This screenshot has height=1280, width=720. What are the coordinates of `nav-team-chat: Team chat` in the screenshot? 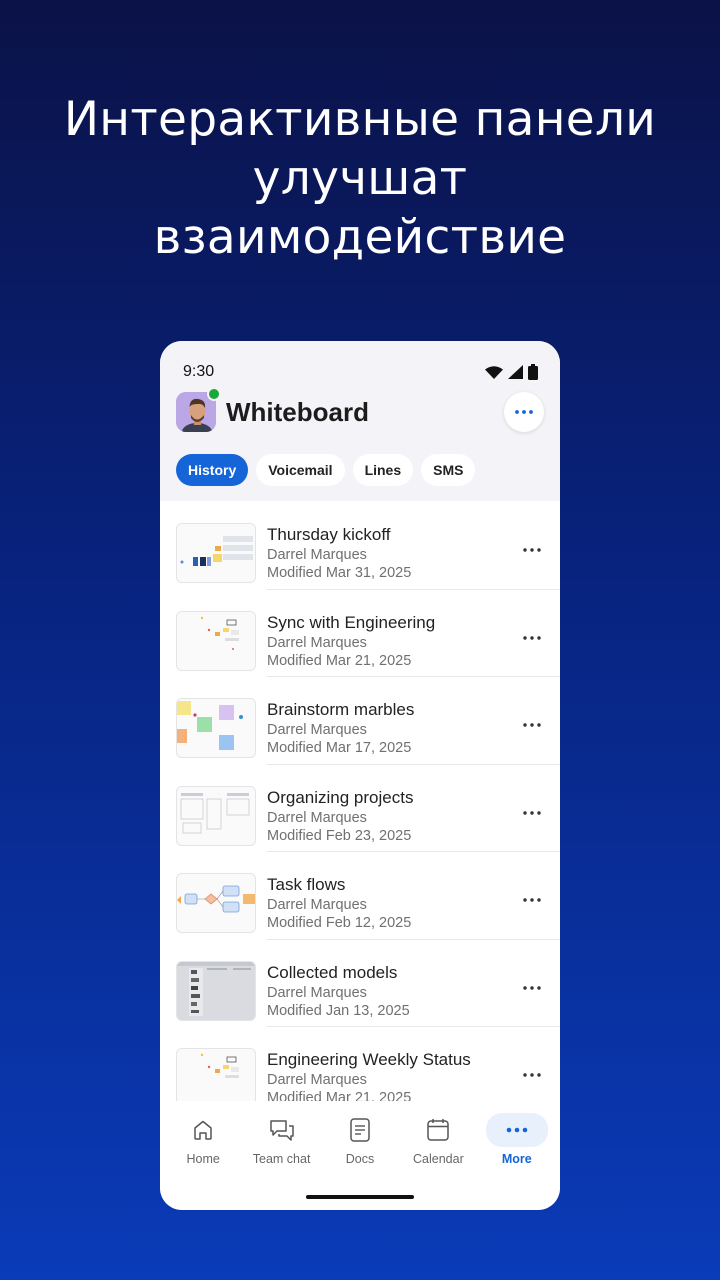 It's located at (281, 1139).